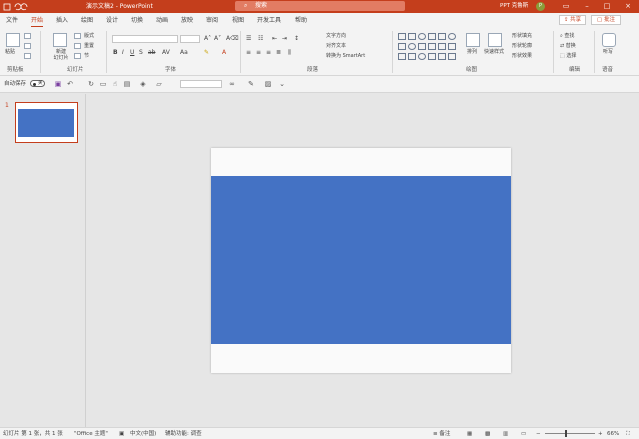 The image size is (639, 439). What do you see at coordinates (60, 40) in the screenshot?
I see `new-slide-icon` at bounding box center [60, 40].